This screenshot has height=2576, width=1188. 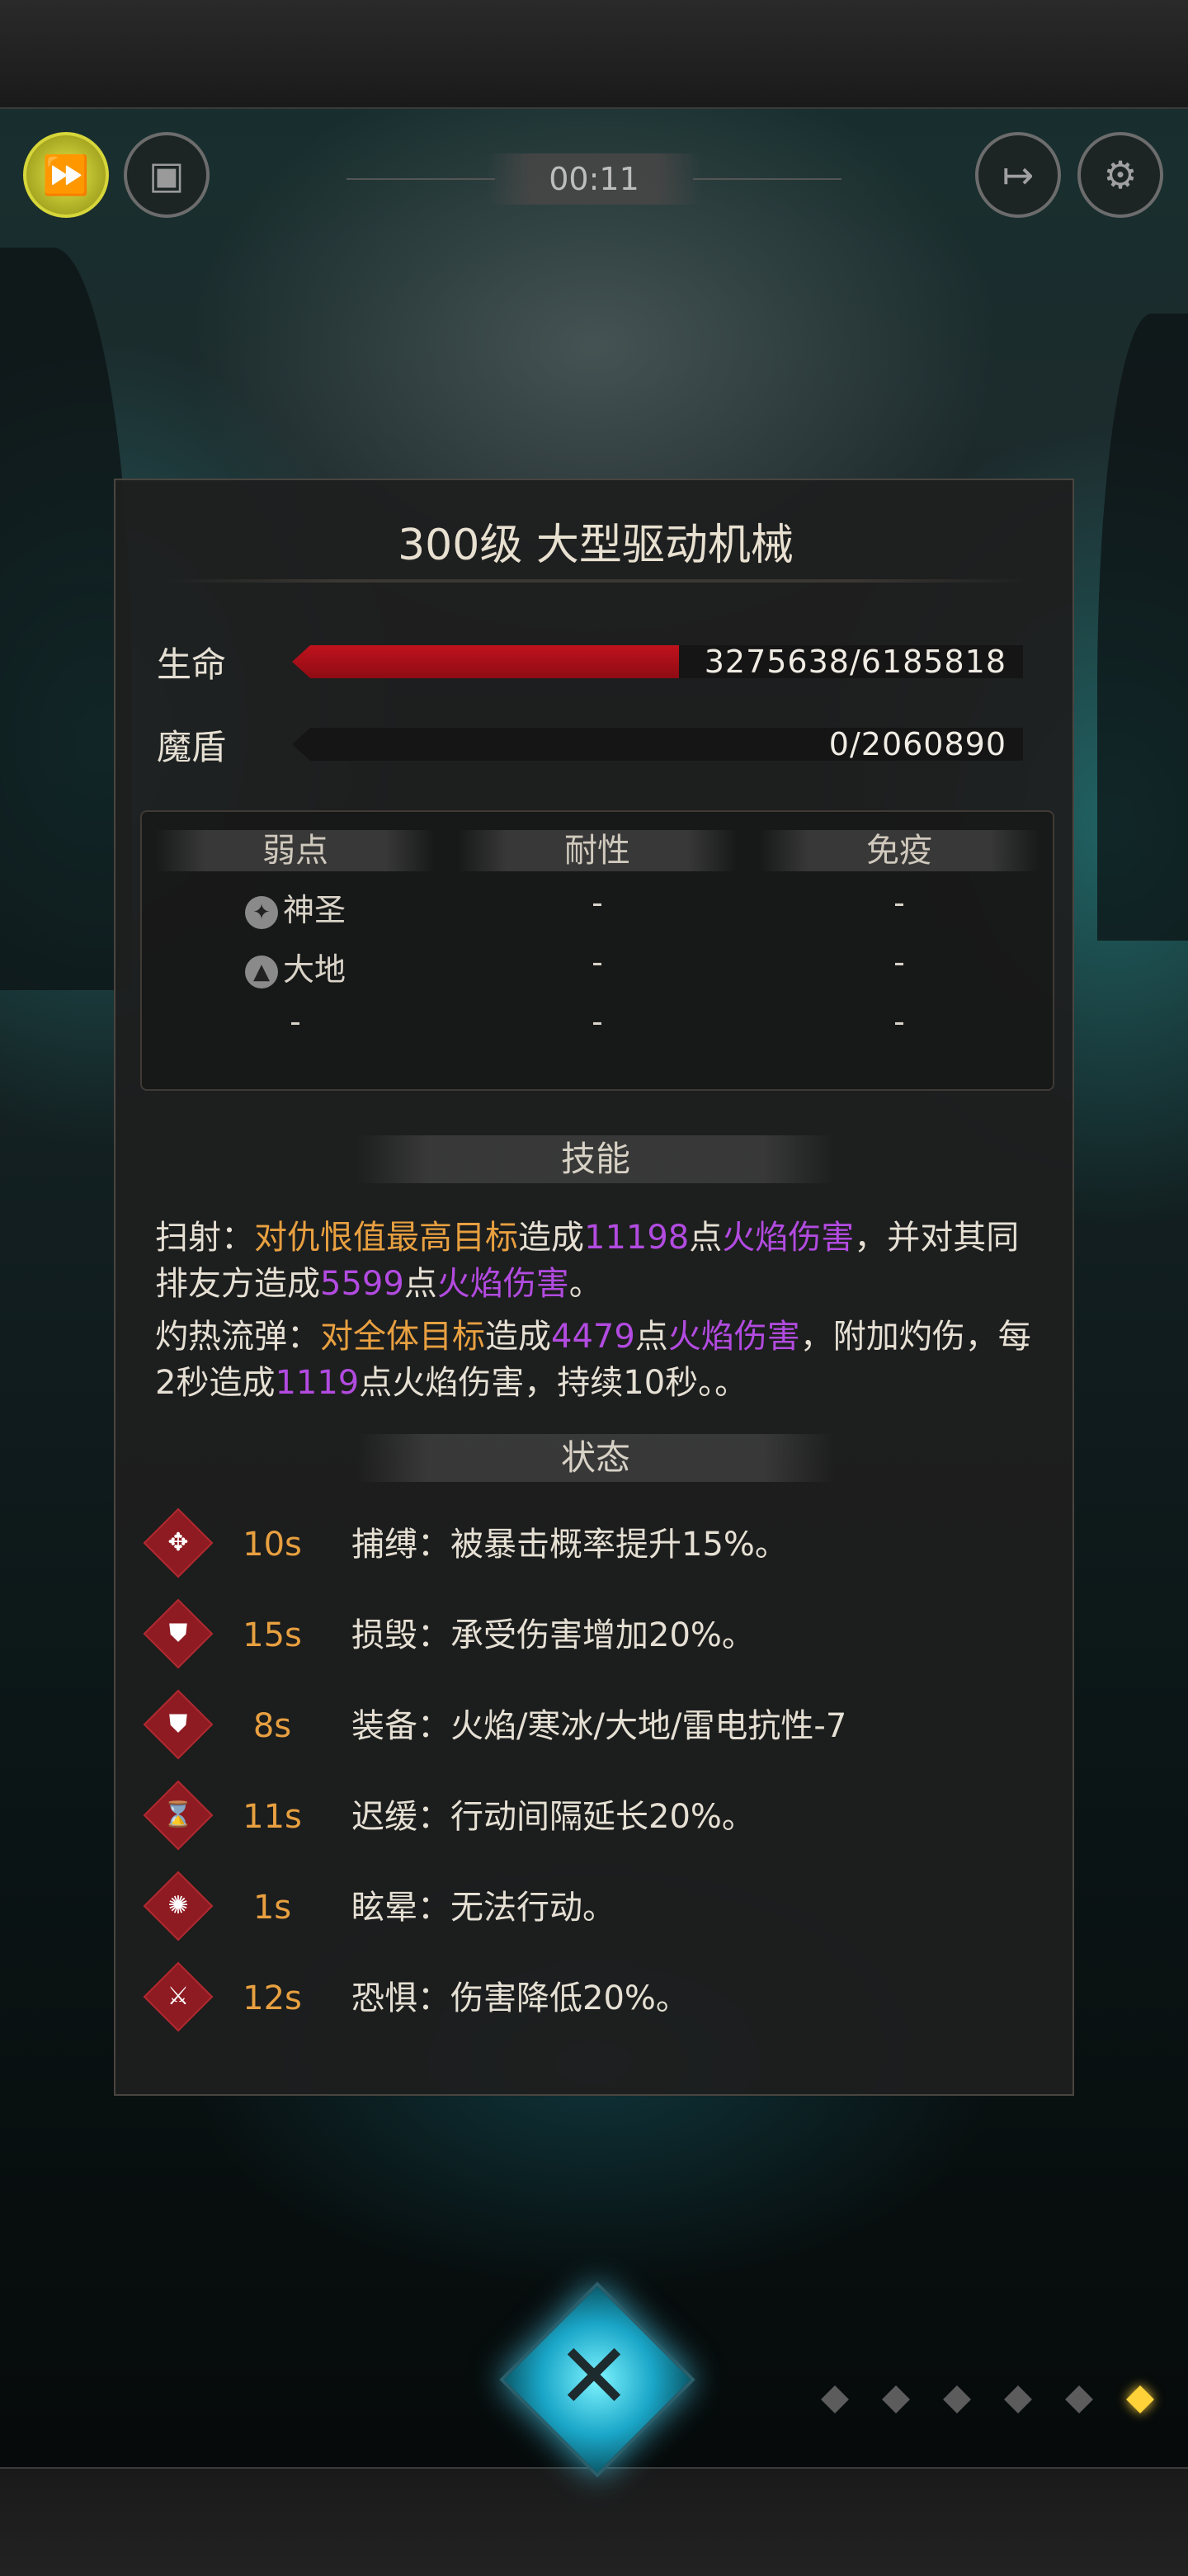 I want to click on skill-damage-value: 4479, so click(x=593, y=1337).